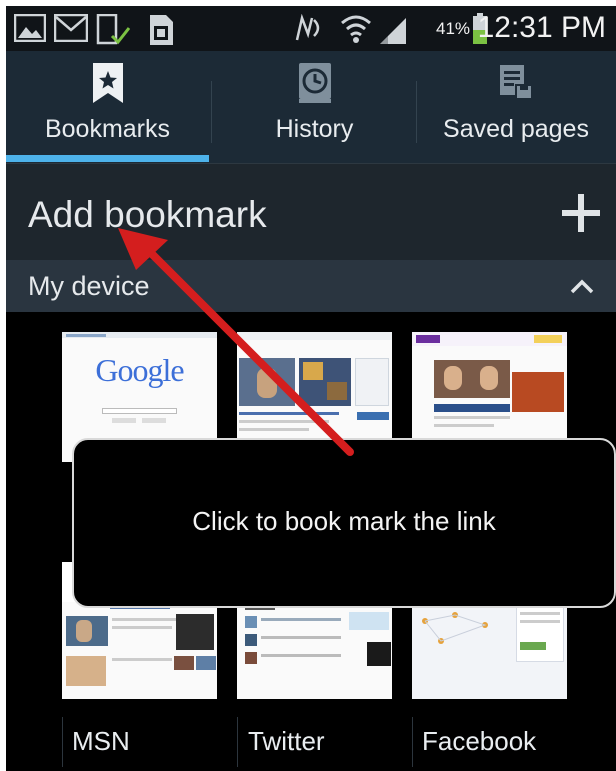 This screenshot has width=616, height=771. What do you see at coordinates (113, 32) in the screenshot?
I see `download-check-icon` at bounding box center [113, 32].